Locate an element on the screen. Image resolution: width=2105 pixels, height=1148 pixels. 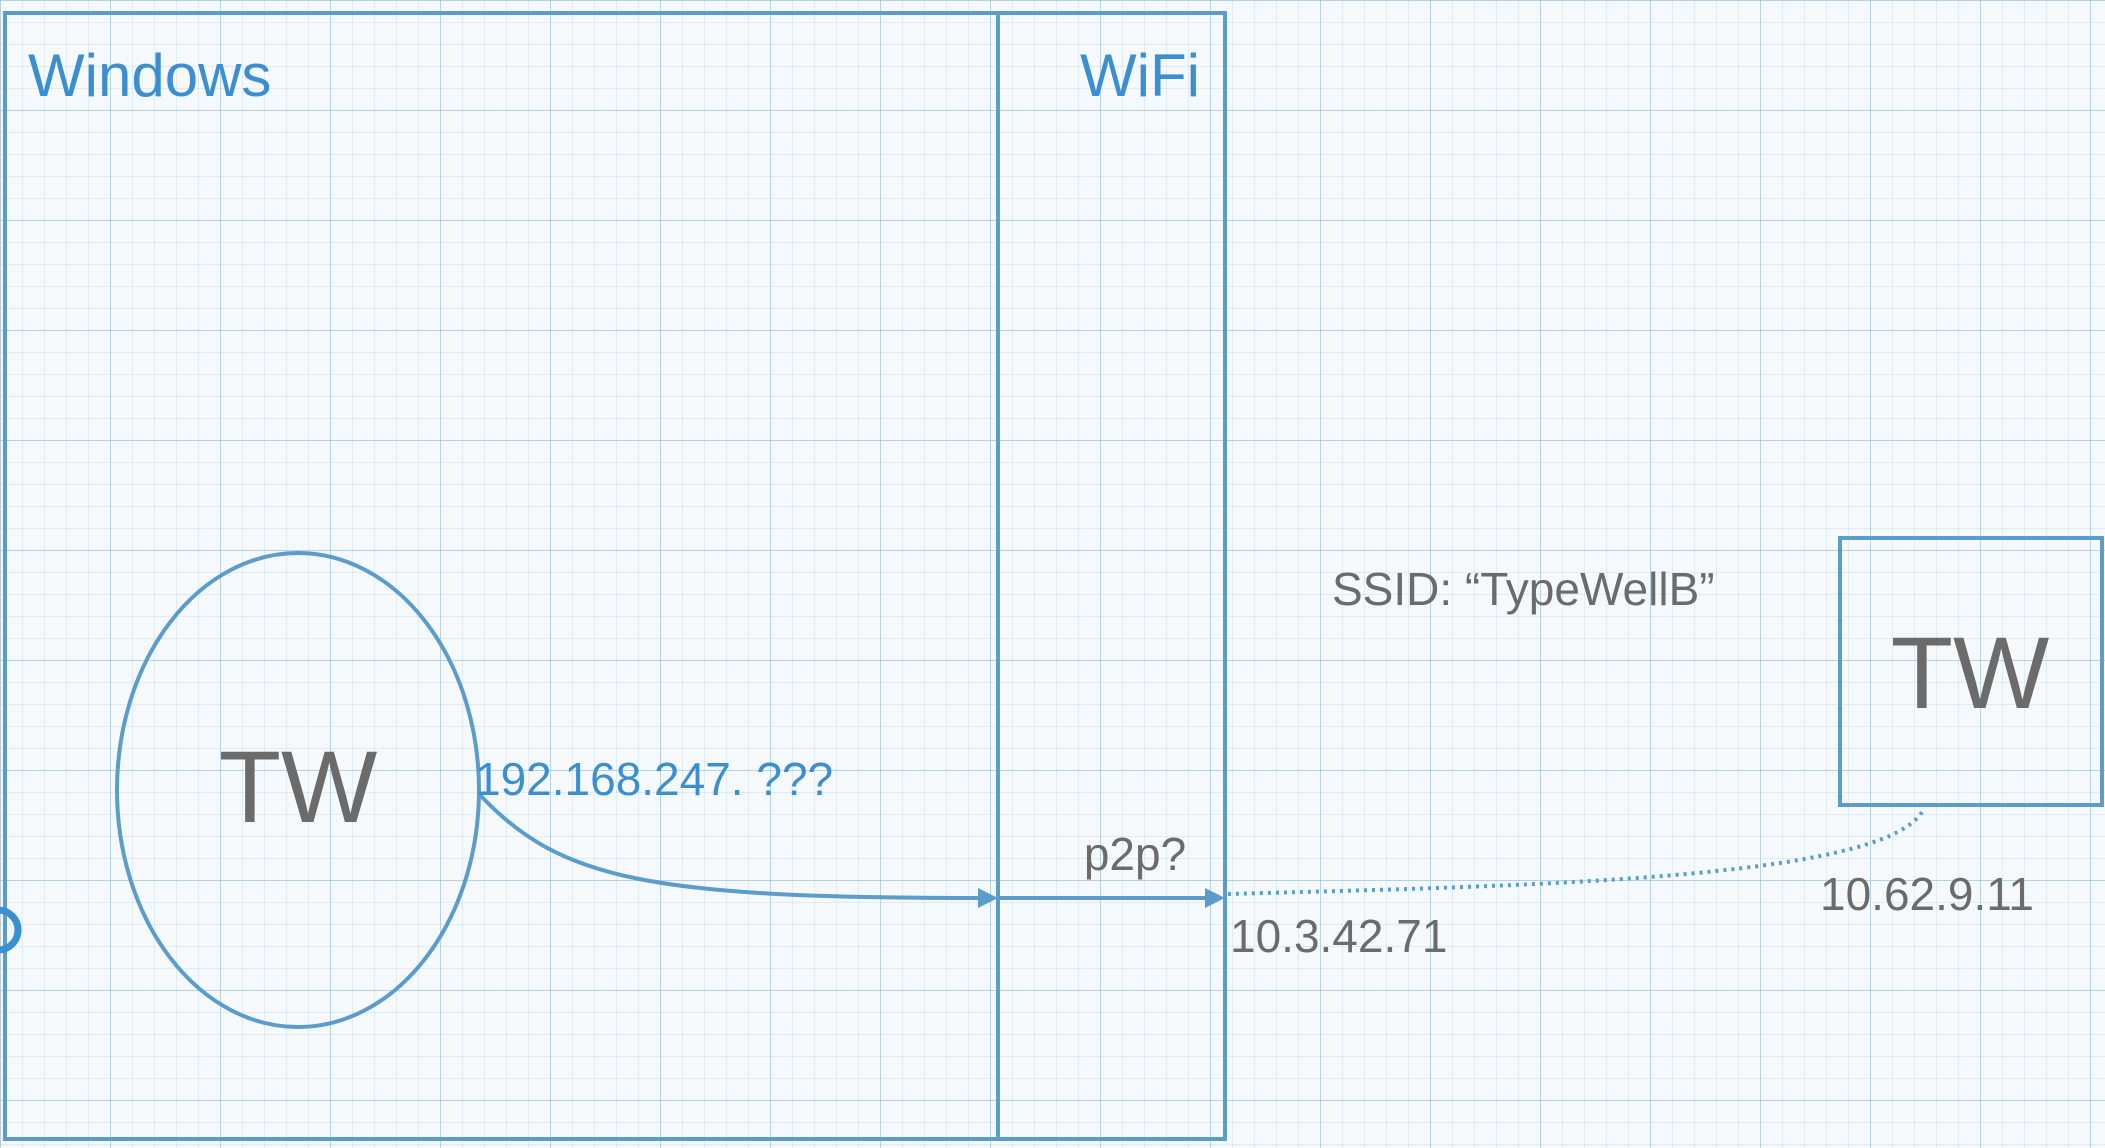
wifi-ip-label: 10.3.42.71 is located at coordinates (1338, 936).